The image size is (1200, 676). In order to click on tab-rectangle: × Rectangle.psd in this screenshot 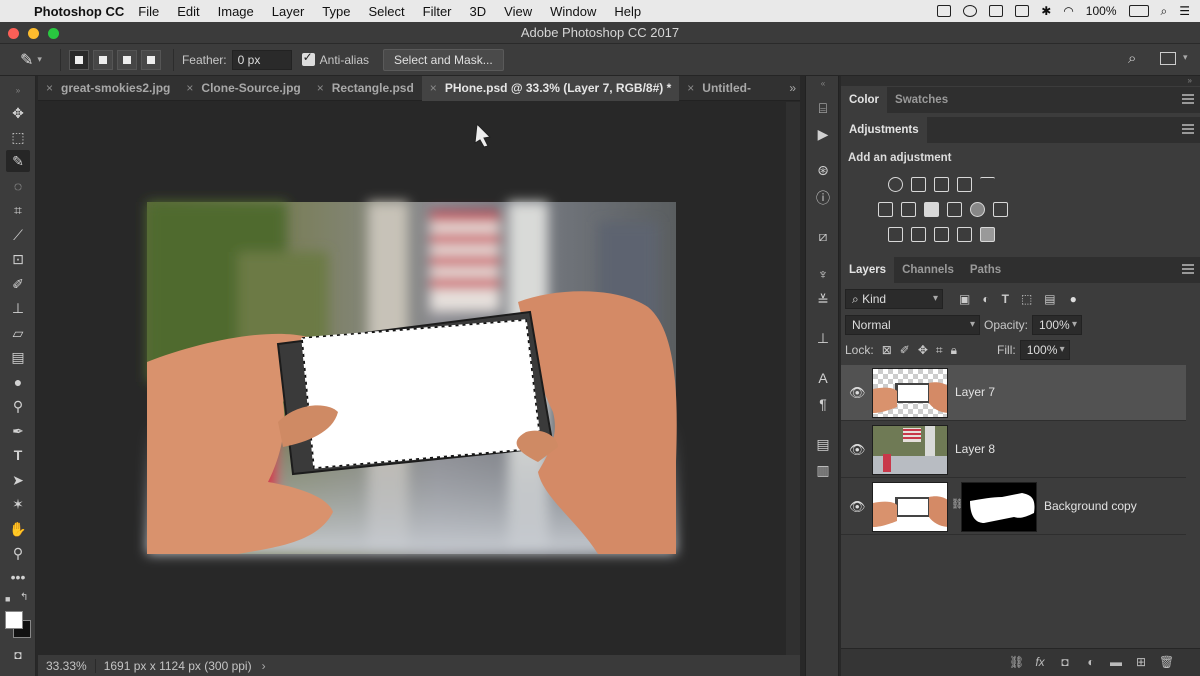, I will do `click(365, 88)`.